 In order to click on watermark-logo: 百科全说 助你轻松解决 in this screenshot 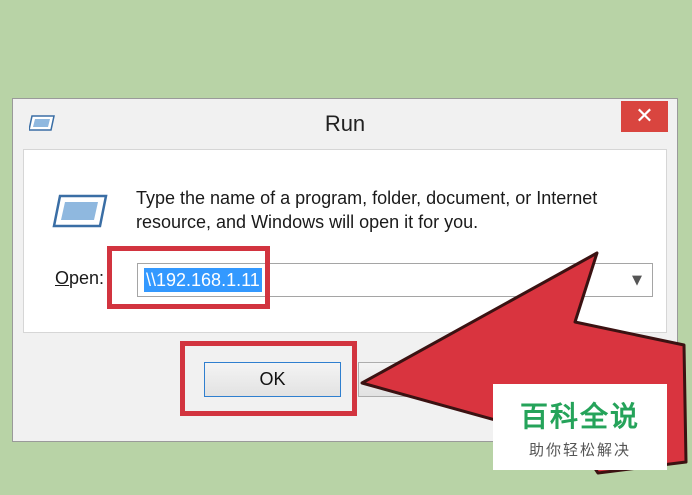, I will do `click(580, 427)`.